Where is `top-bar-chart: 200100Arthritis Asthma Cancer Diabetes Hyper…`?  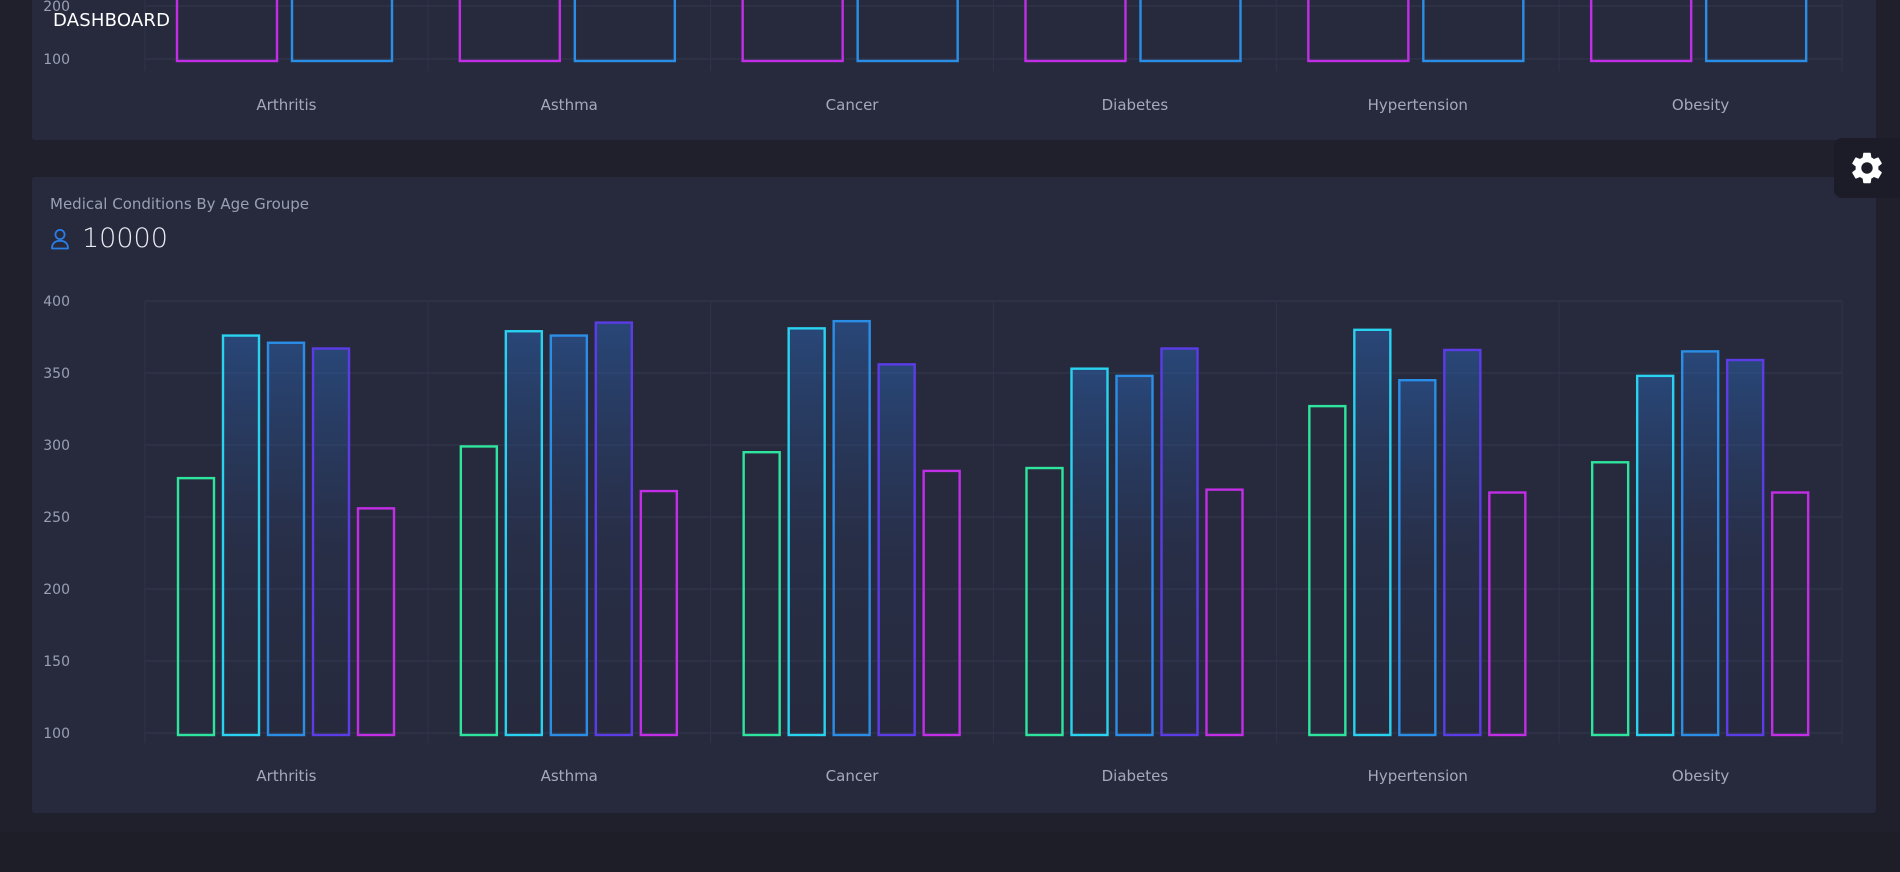 top-bar-chart: 200100Arthritis Asthma Cancer Diabetes Hyper… is located at coordinates (943, 57).